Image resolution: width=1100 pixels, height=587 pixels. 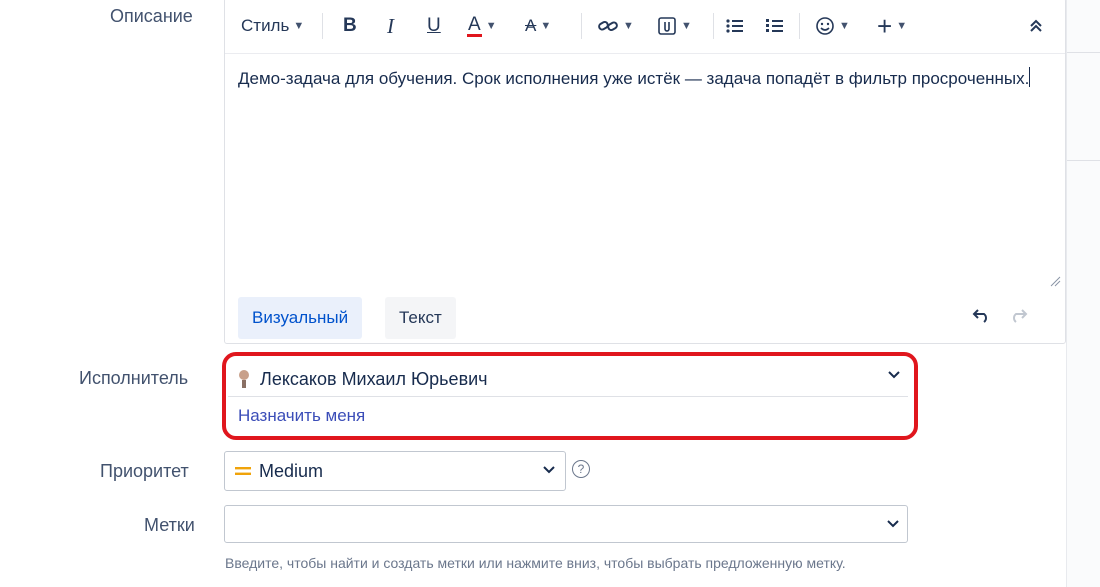 What do you see at coordinates (645, 27) in the screenshot?
I see `editor-toolbar: Стиль ▼ B I U A ▼ A ▼ ▼ ▼ ▼ + ▼` at bounding box center [645, 27].